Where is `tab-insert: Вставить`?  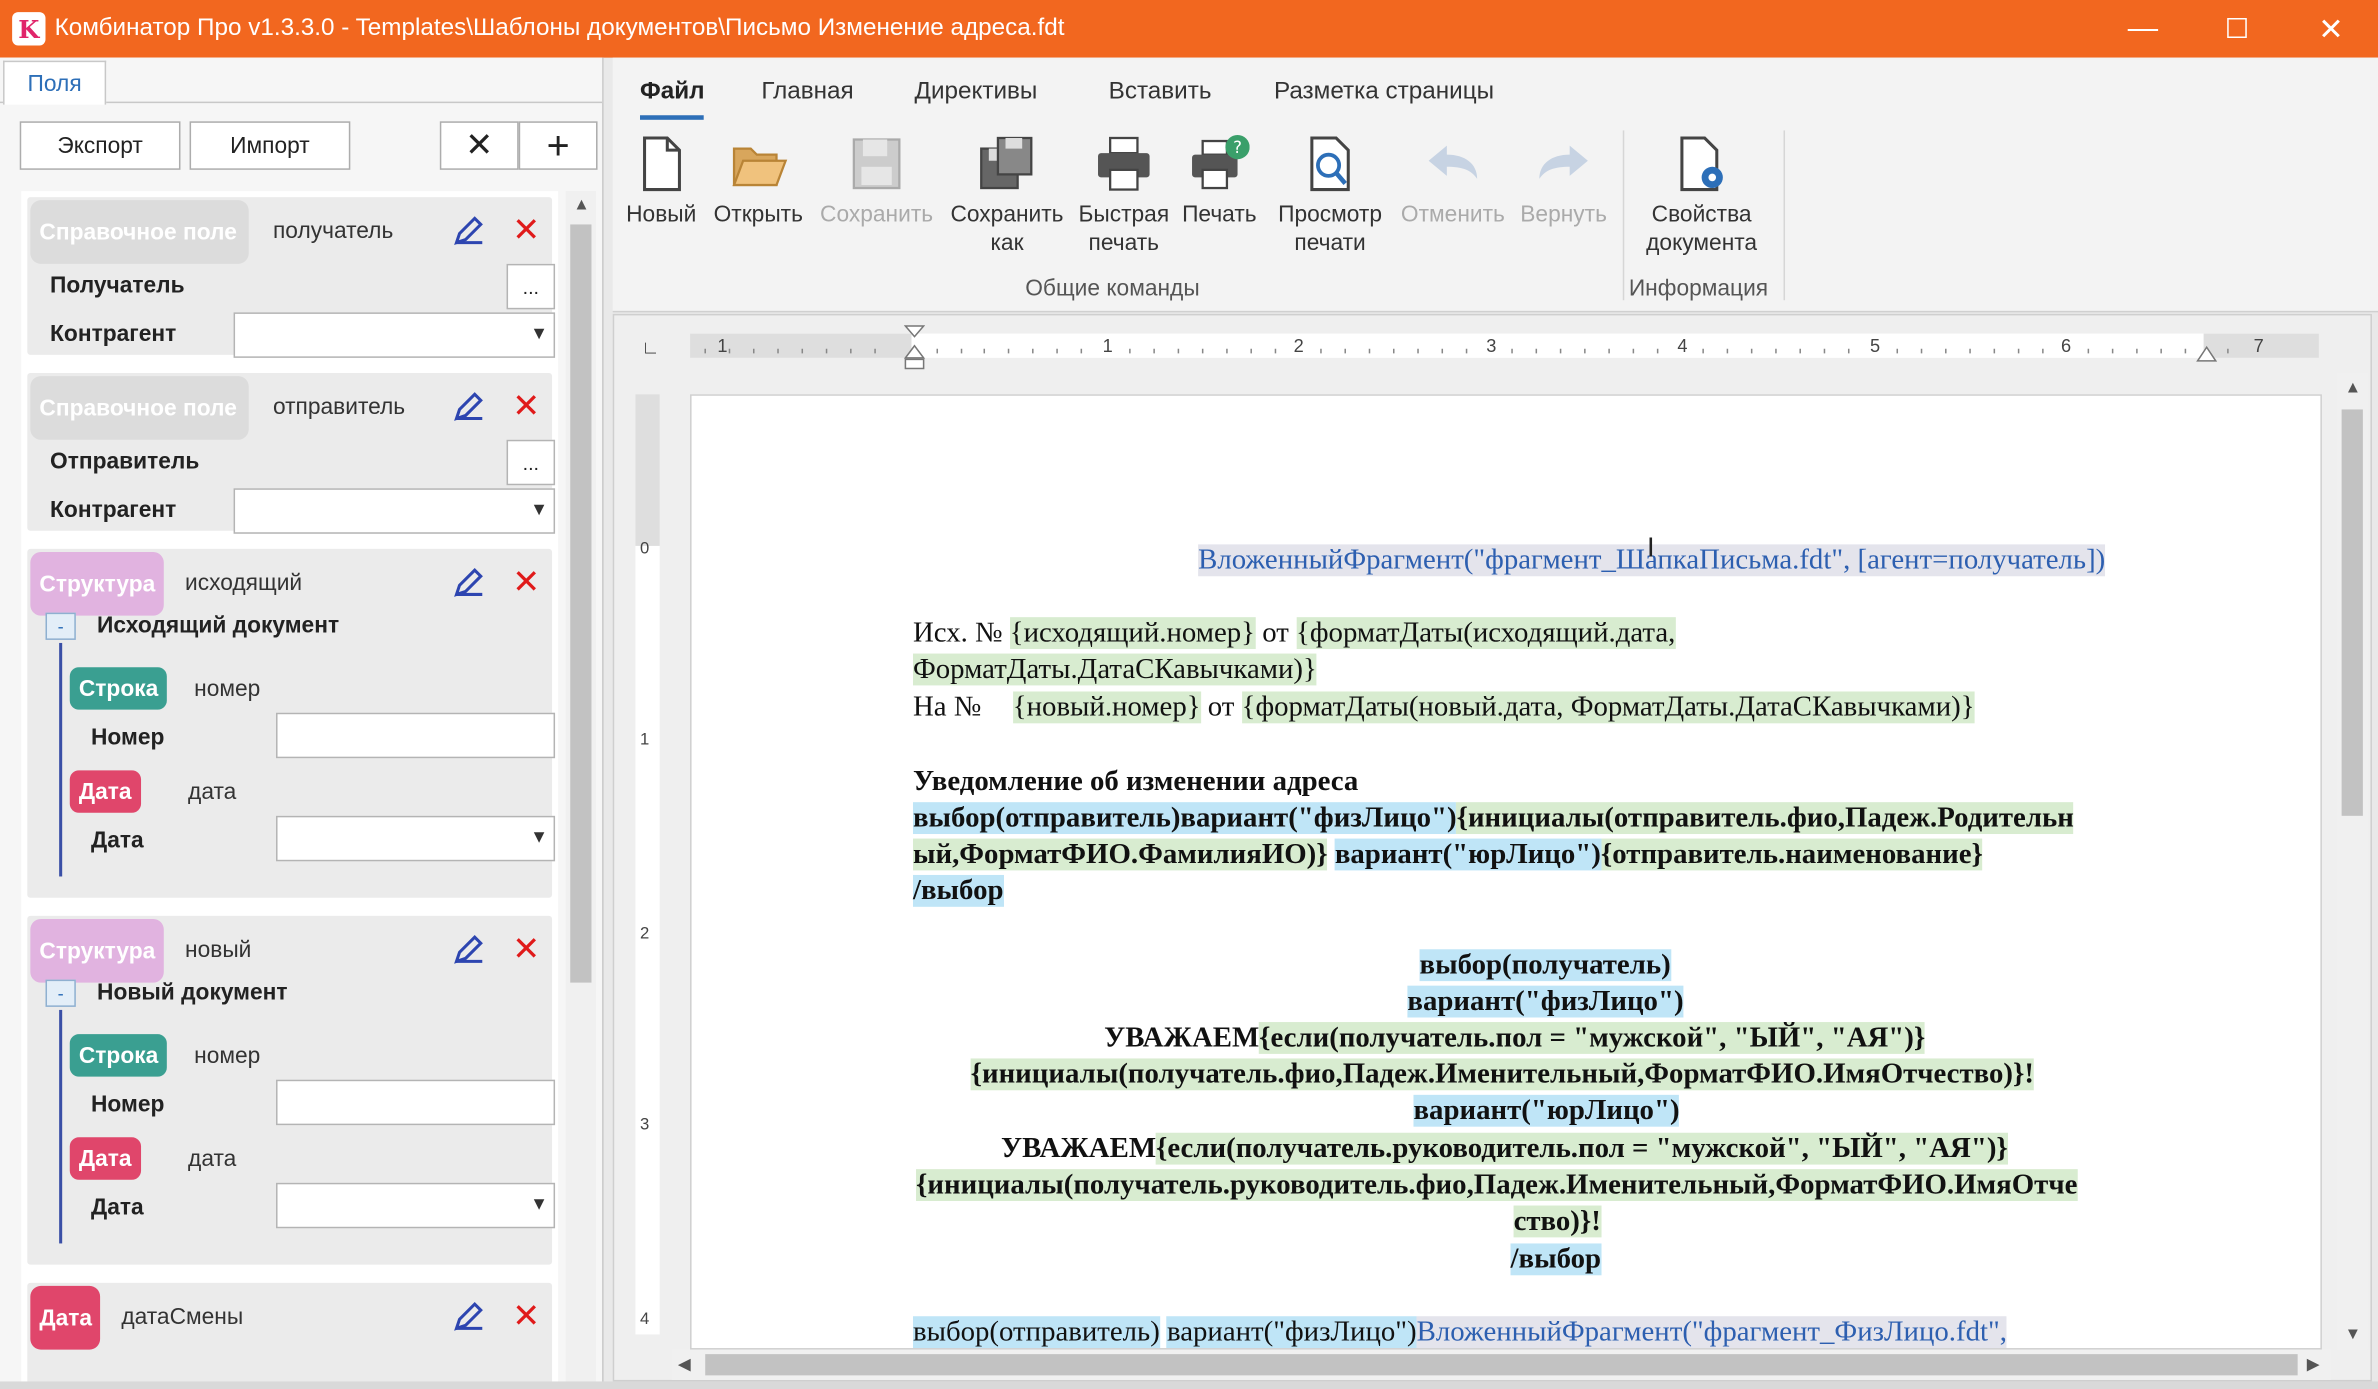 tab-insert: Вставить is located at coordinates (1160, 92).